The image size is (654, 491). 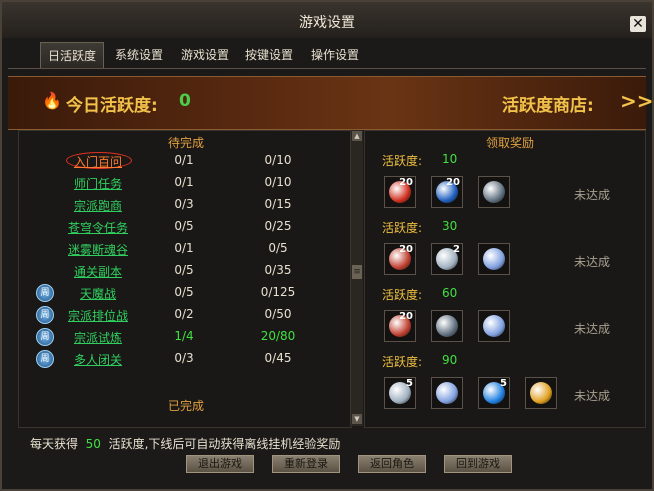 What do you see at coordinates (278, 292) in the screenshot?
I see `task-activity-points: 0/125` at bounding box center [278, 292].